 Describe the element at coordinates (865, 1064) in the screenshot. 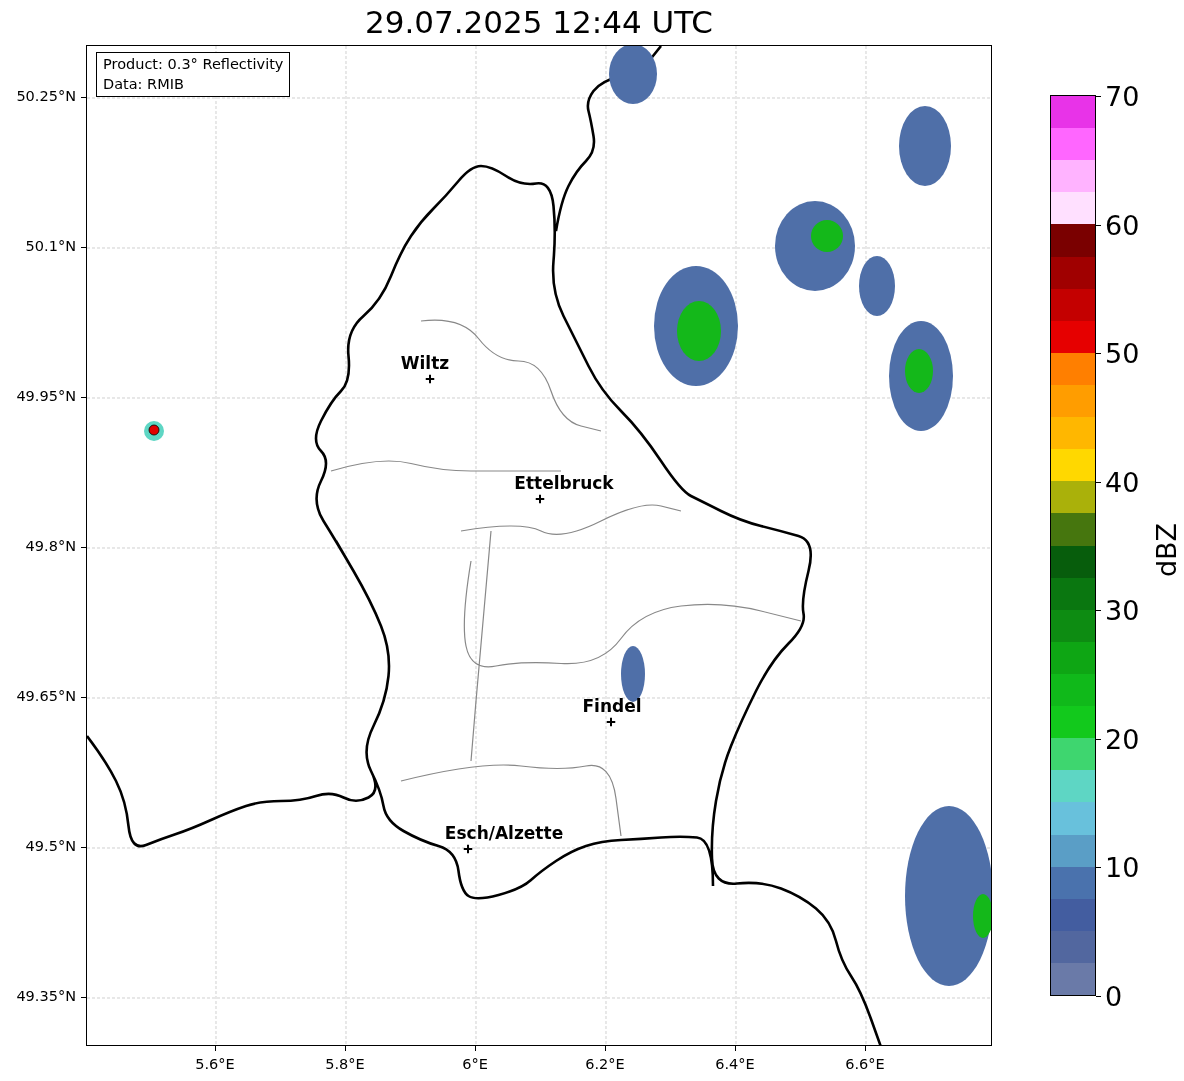

I see `axis-tick-label: 6.6°E` at that location.